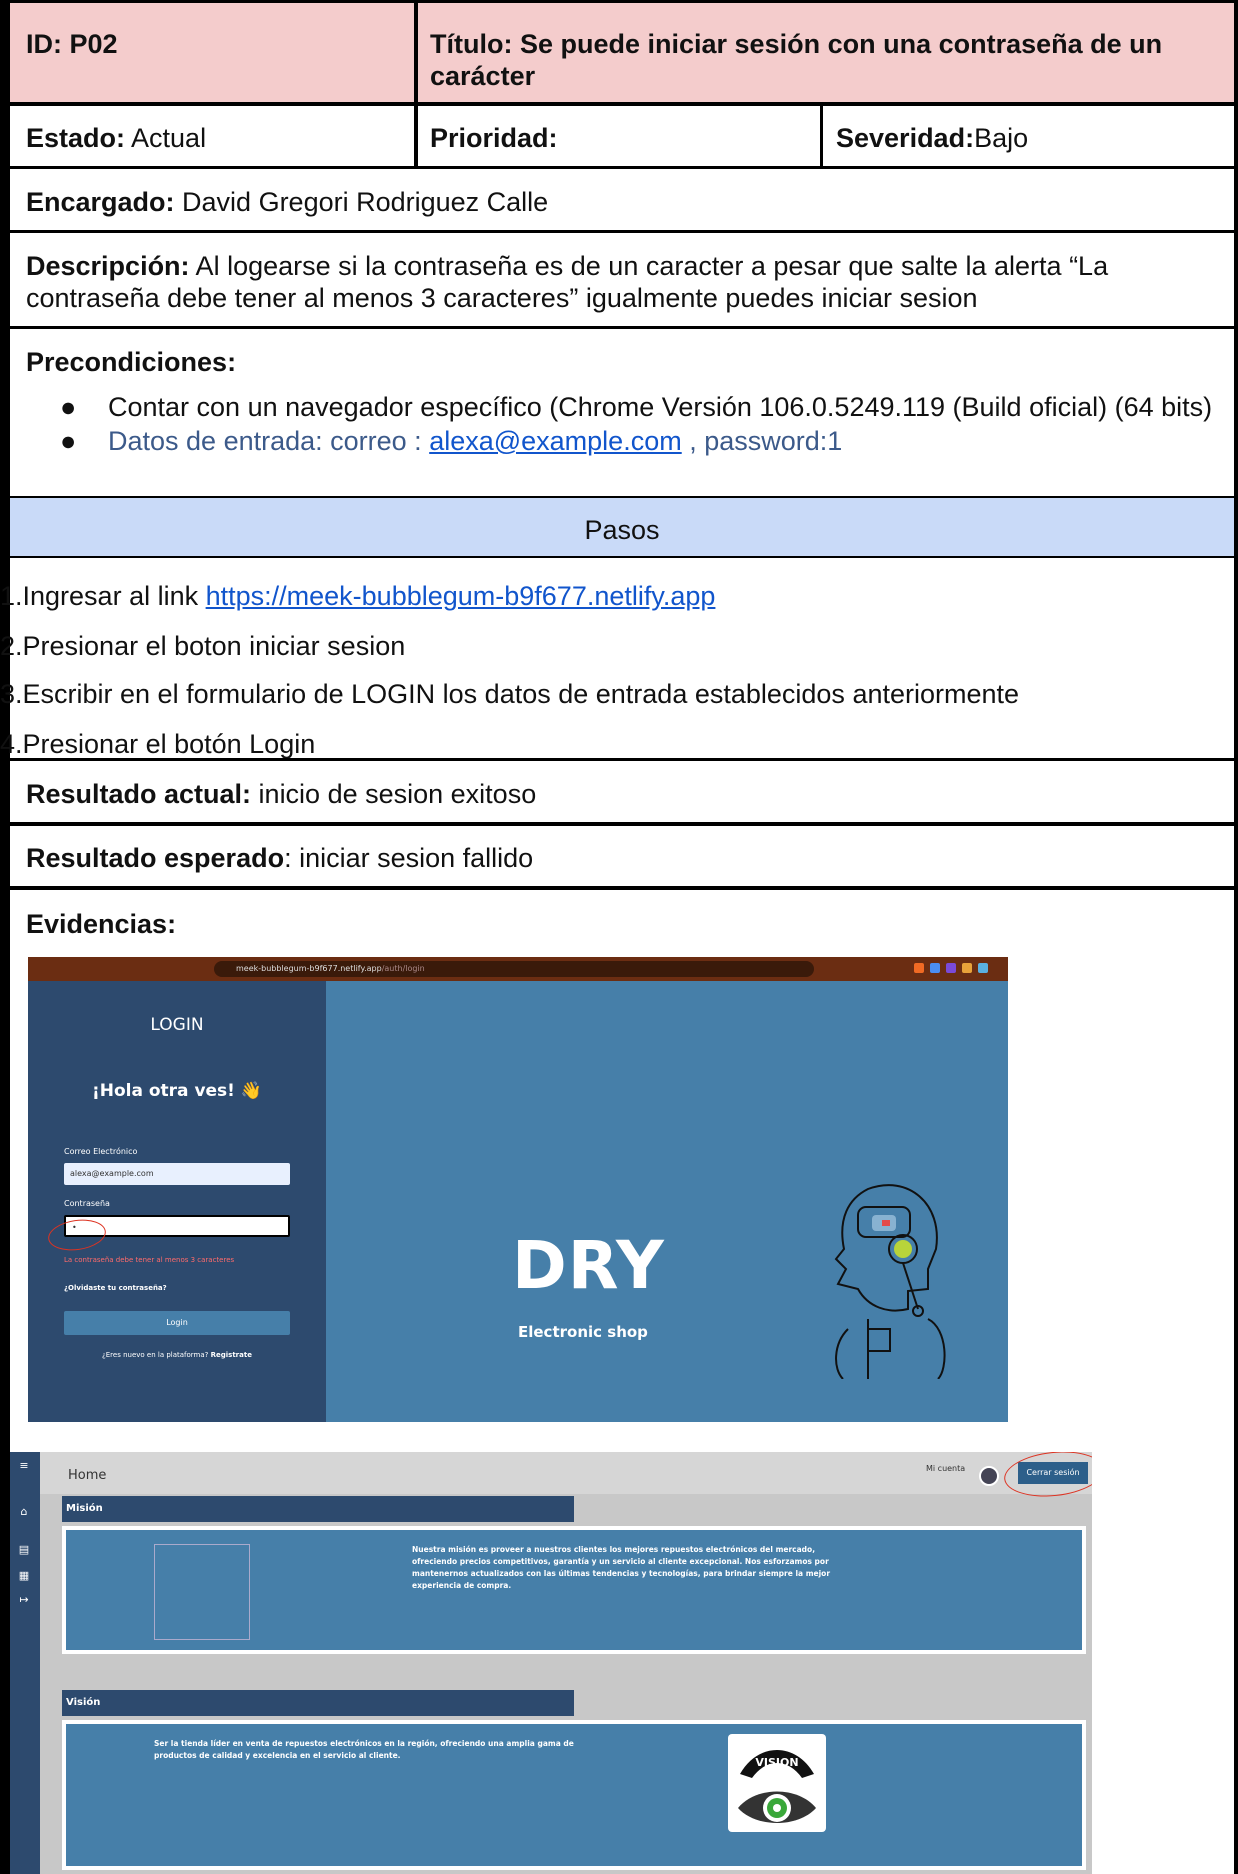 This screenshot has width=1238, height=1874. I want to click on severidad-value: Bajo, so click(1001, 138).